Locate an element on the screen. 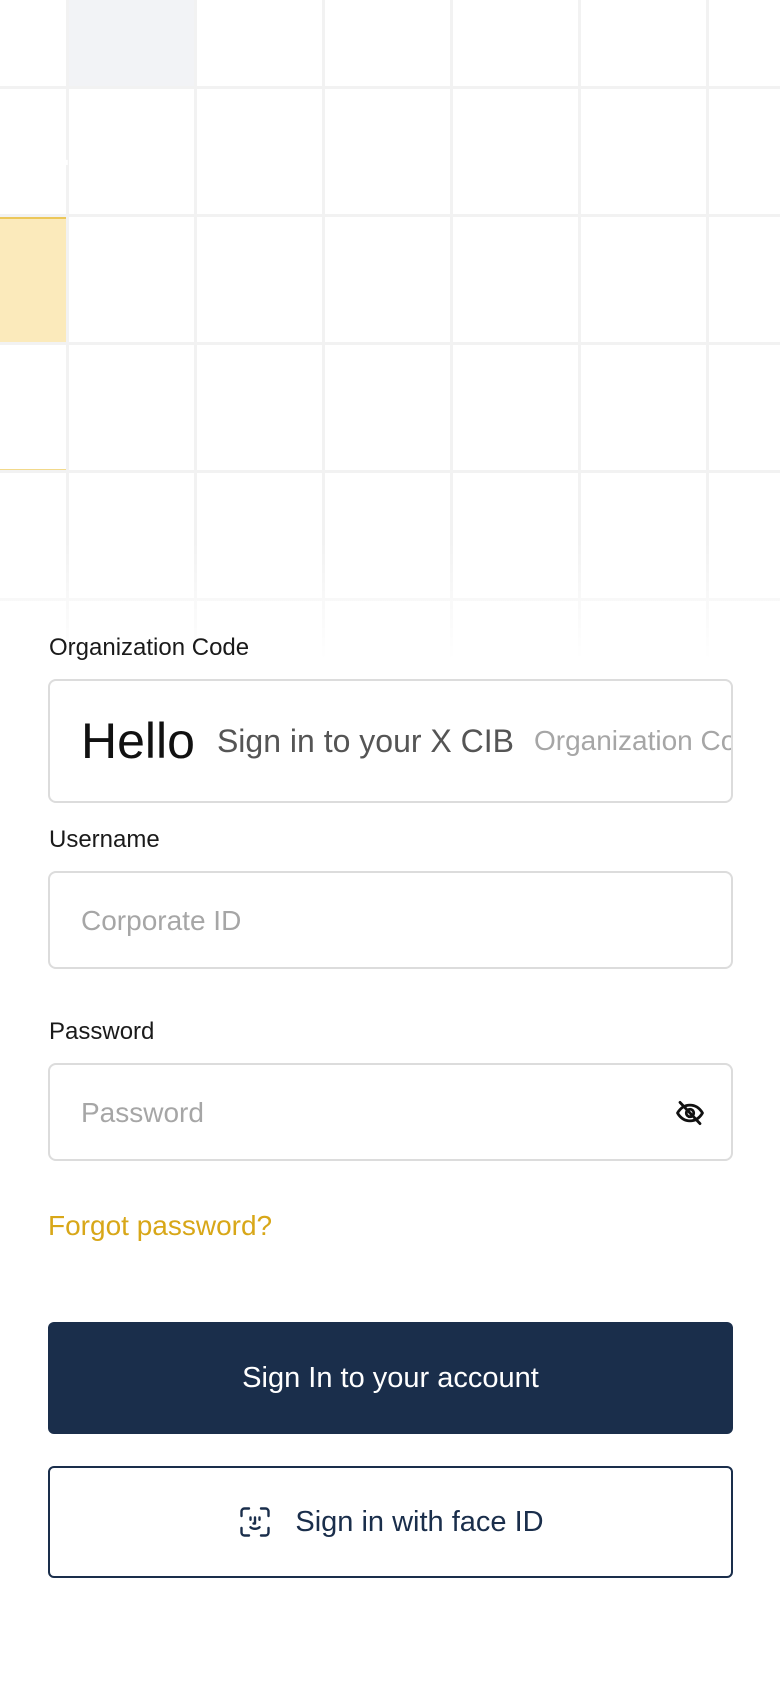 This screenshot has width=780, height=1688. sign-in-button-label: Sign In to your account is located at coordinates (390, 1377).